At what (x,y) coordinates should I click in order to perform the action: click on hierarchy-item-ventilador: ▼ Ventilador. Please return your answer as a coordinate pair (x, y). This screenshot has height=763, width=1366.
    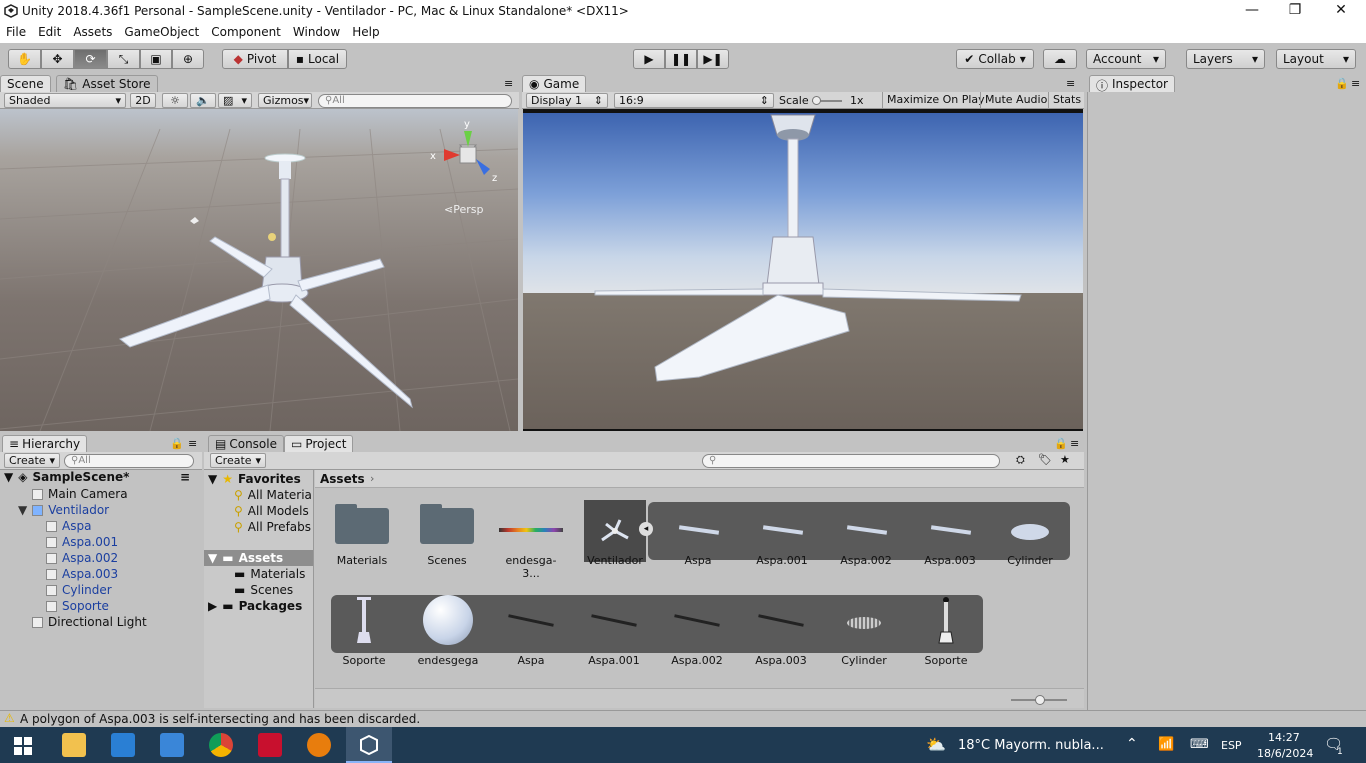
    Looking at the image, I should click on (63, 510).